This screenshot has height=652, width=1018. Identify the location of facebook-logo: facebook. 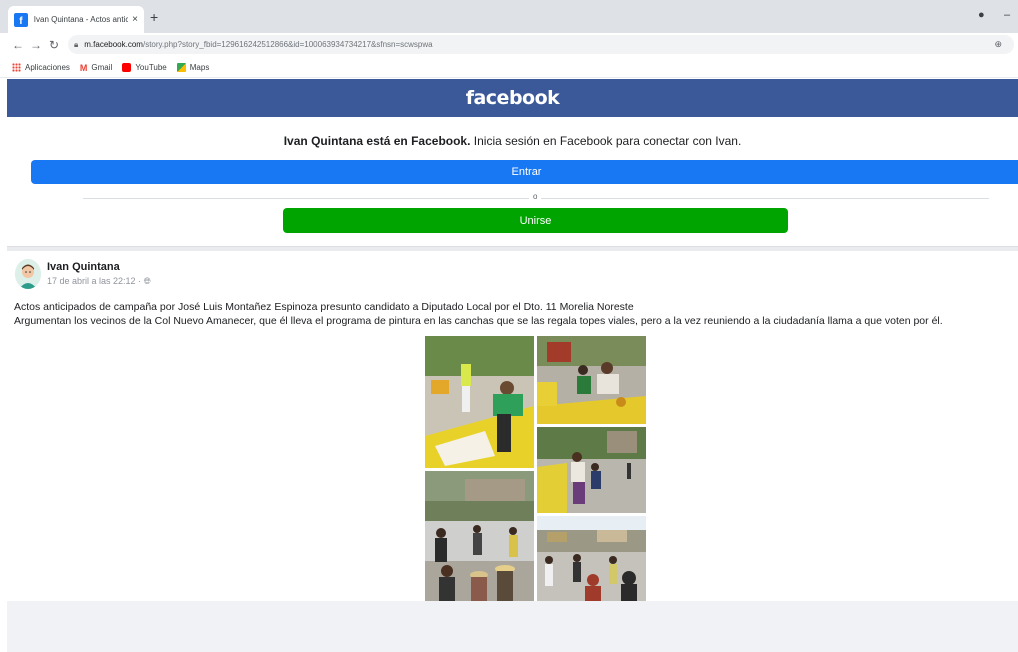
(513, 98).